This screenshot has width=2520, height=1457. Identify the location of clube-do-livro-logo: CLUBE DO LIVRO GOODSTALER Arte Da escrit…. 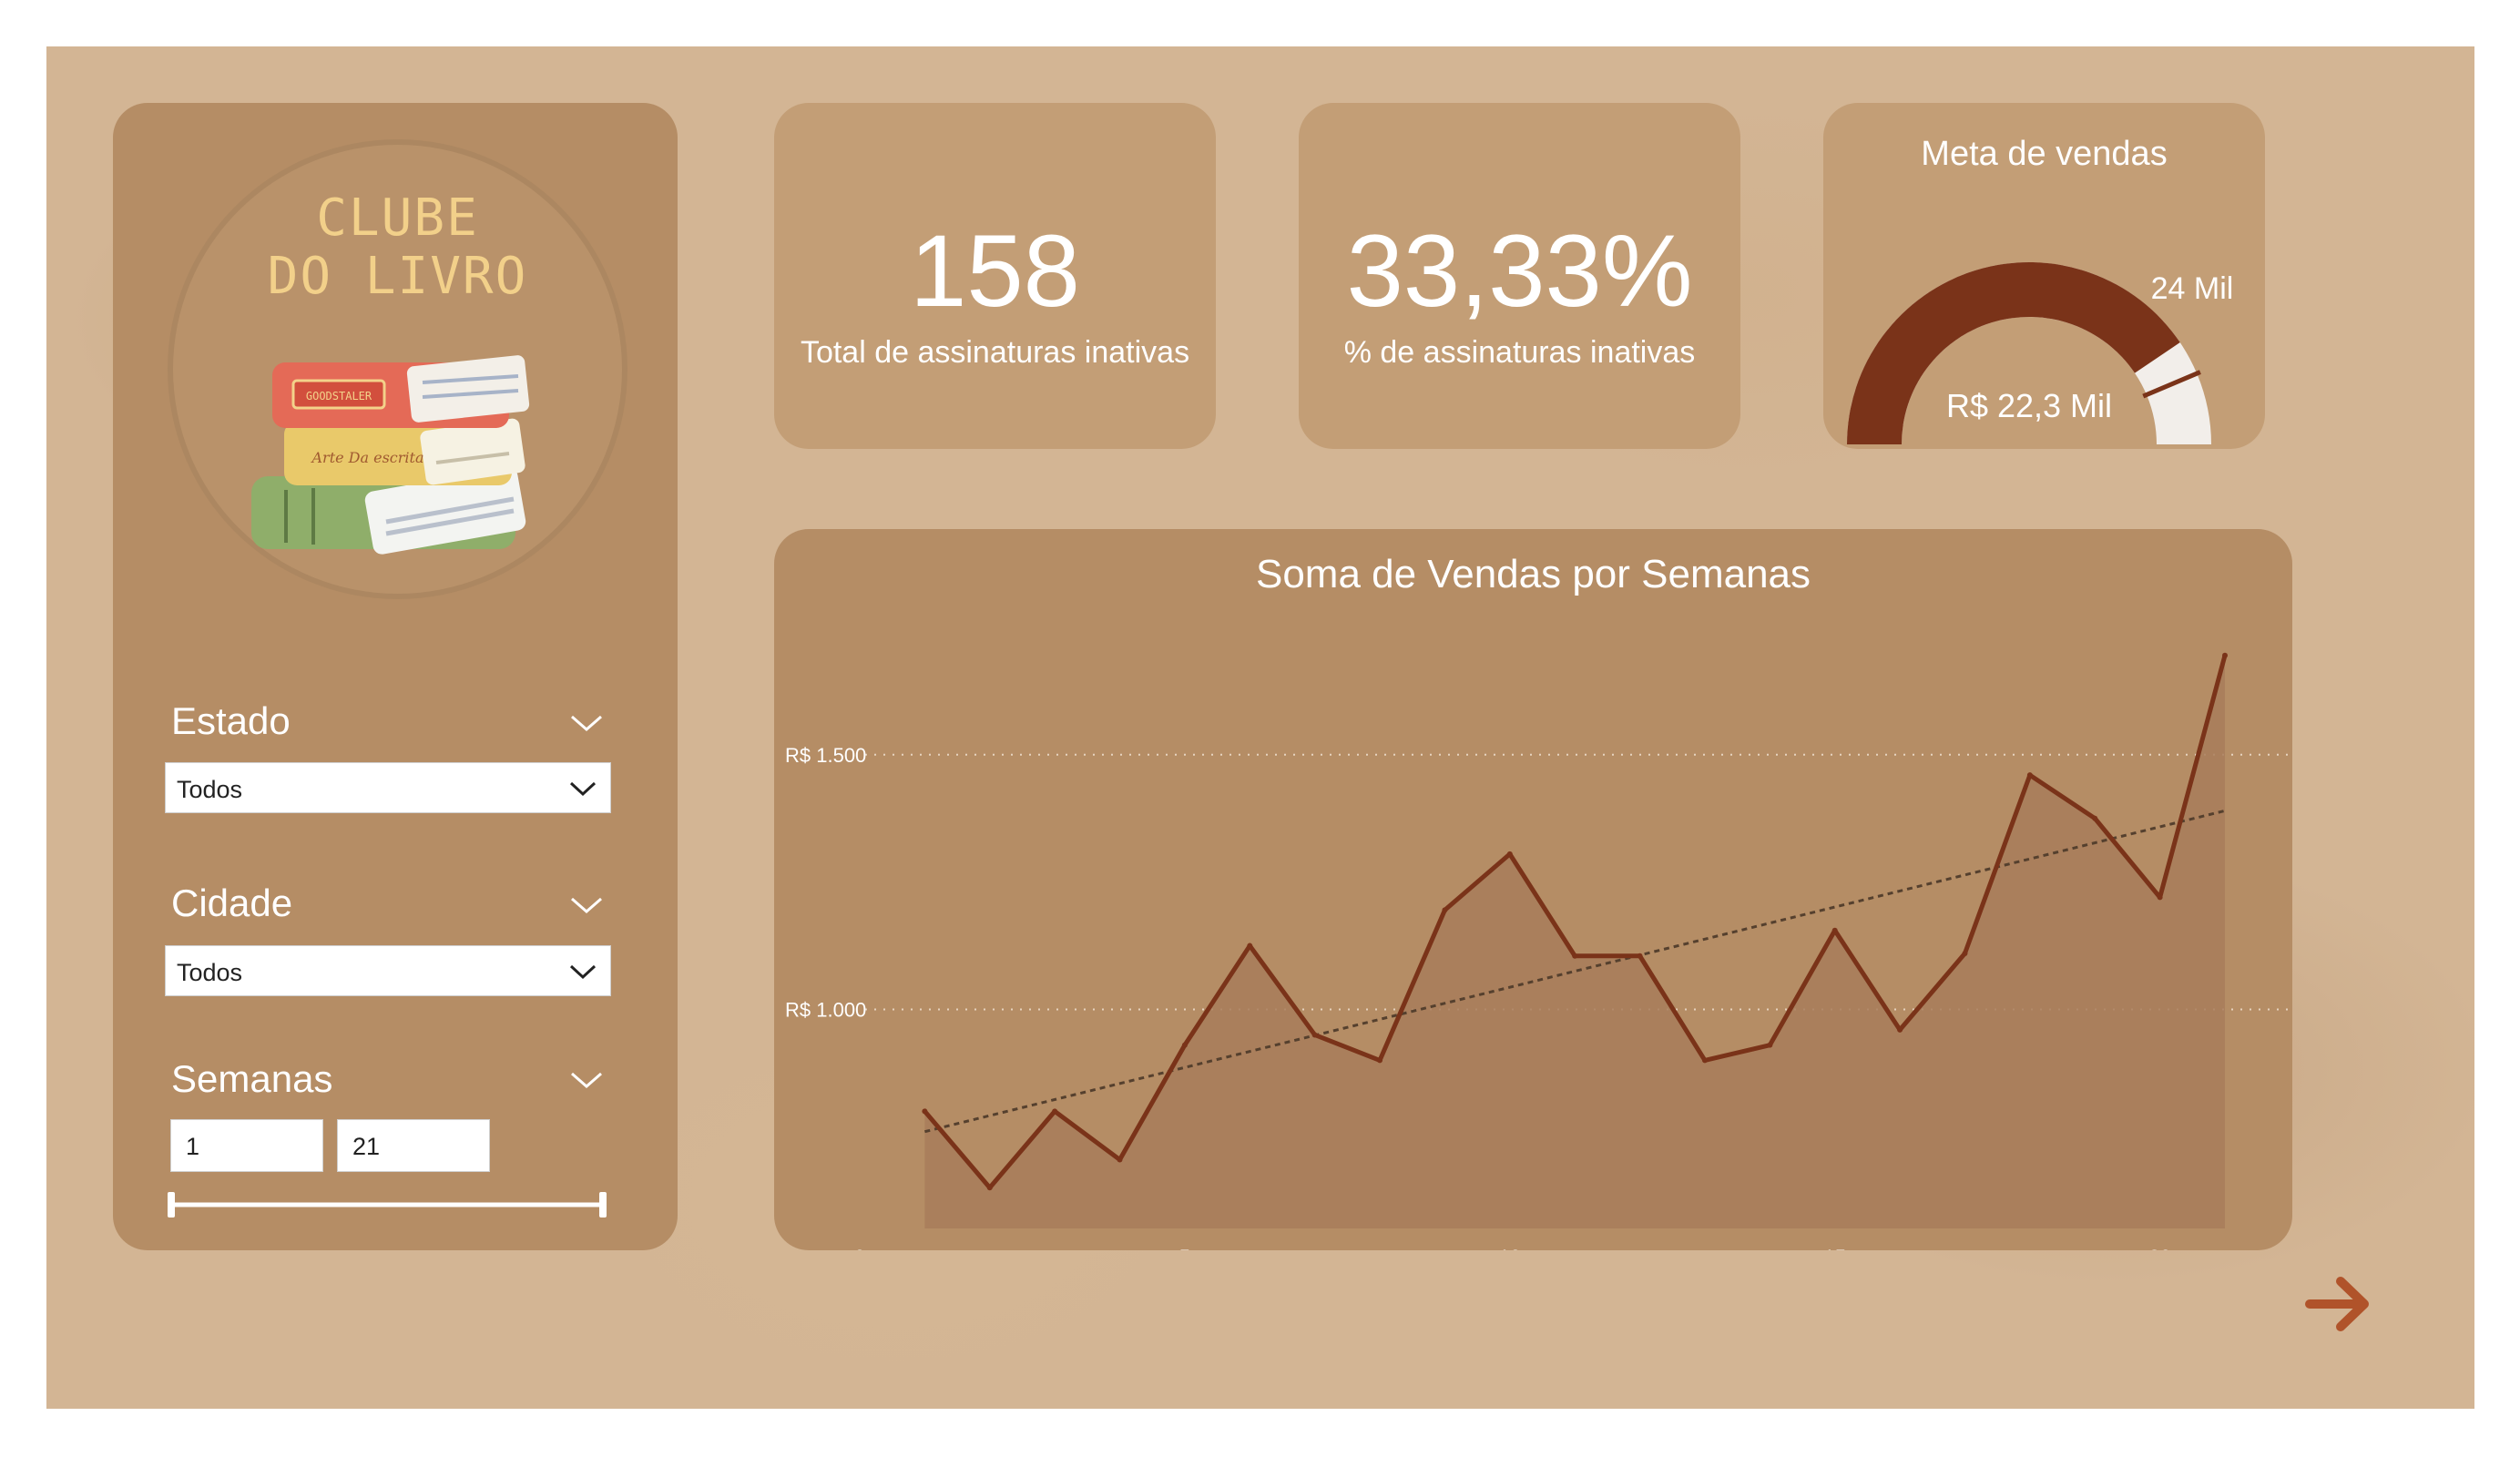
(397, 369).